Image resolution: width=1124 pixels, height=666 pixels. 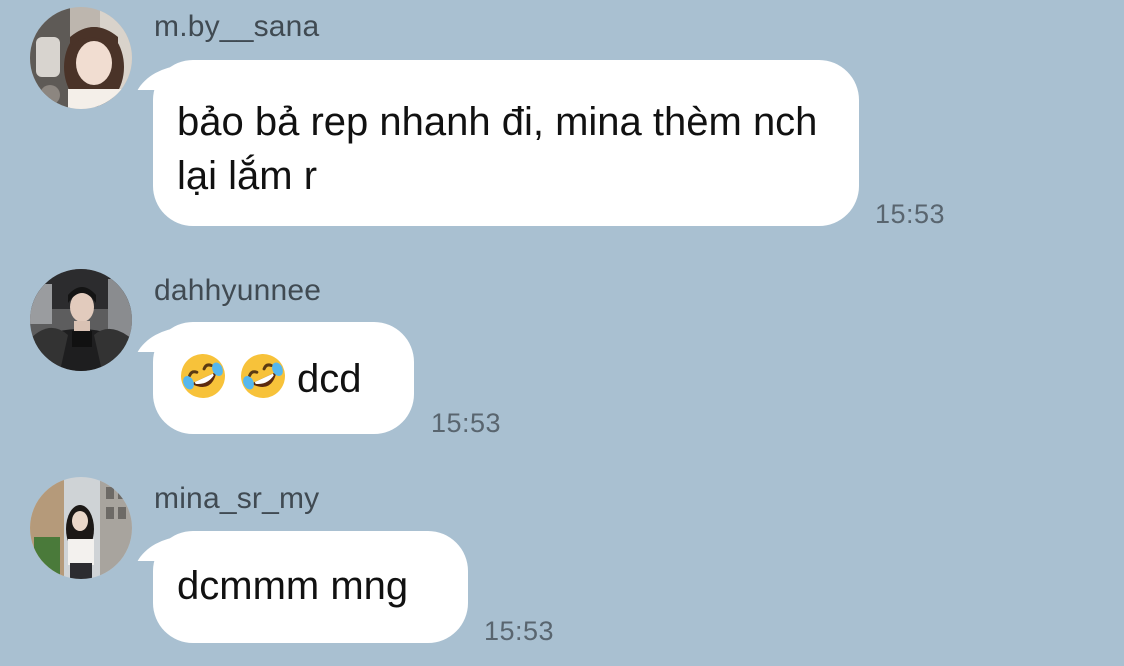 What do you see at coordinates (329, 379) in the screenshot?
I see `message-text: dcd` at bounding box center [329, 379].